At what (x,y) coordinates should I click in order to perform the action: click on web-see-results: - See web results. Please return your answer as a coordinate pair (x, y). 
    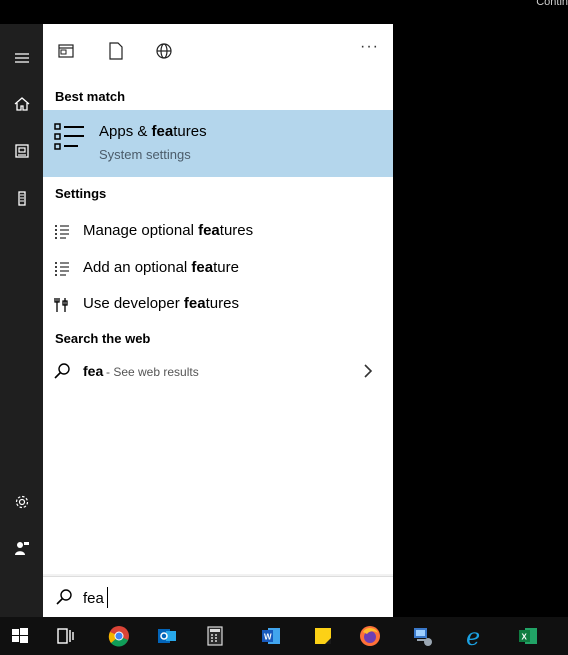
    Looking at the image, I should click on (152, 372).